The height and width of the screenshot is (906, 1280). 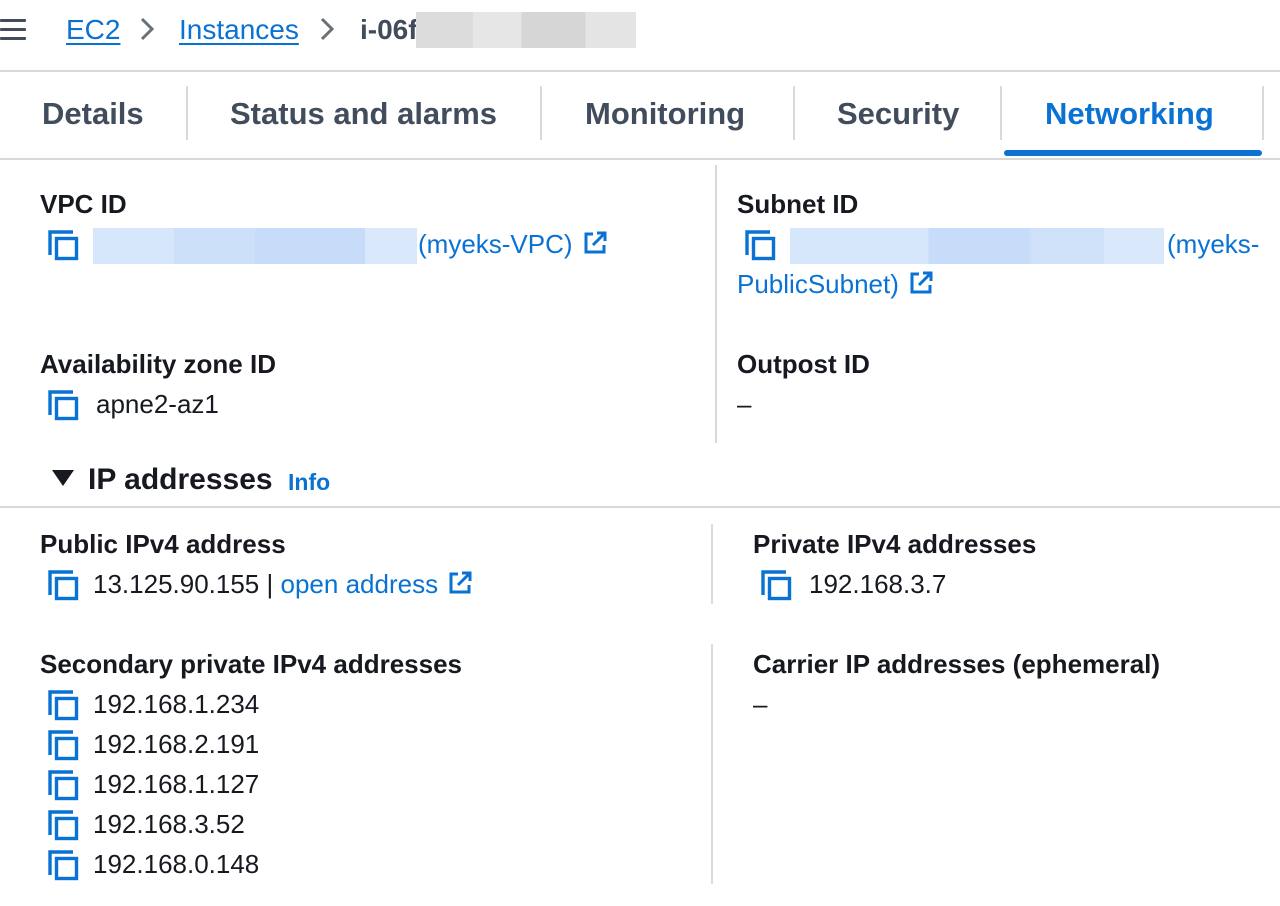 I want to click on subnet-id-link: PublicSubnet), so click(x=835, y=284).